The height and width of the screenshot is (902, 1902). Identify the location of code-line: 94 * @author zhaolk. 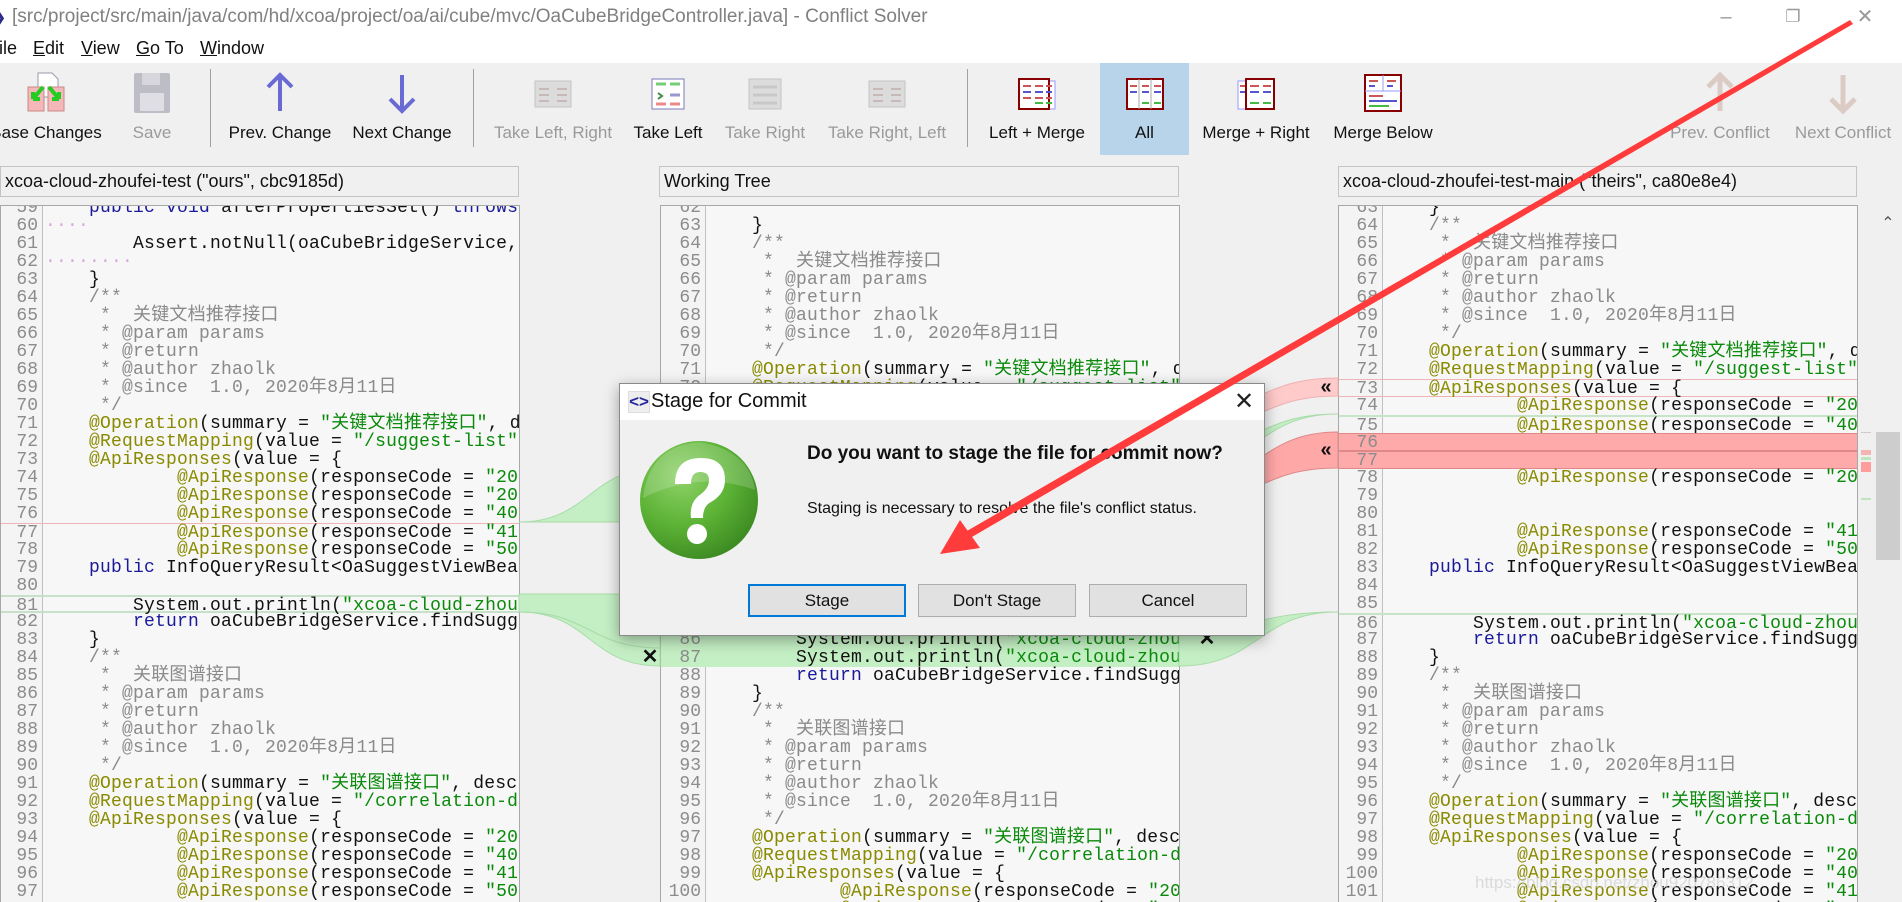
(920, 784).